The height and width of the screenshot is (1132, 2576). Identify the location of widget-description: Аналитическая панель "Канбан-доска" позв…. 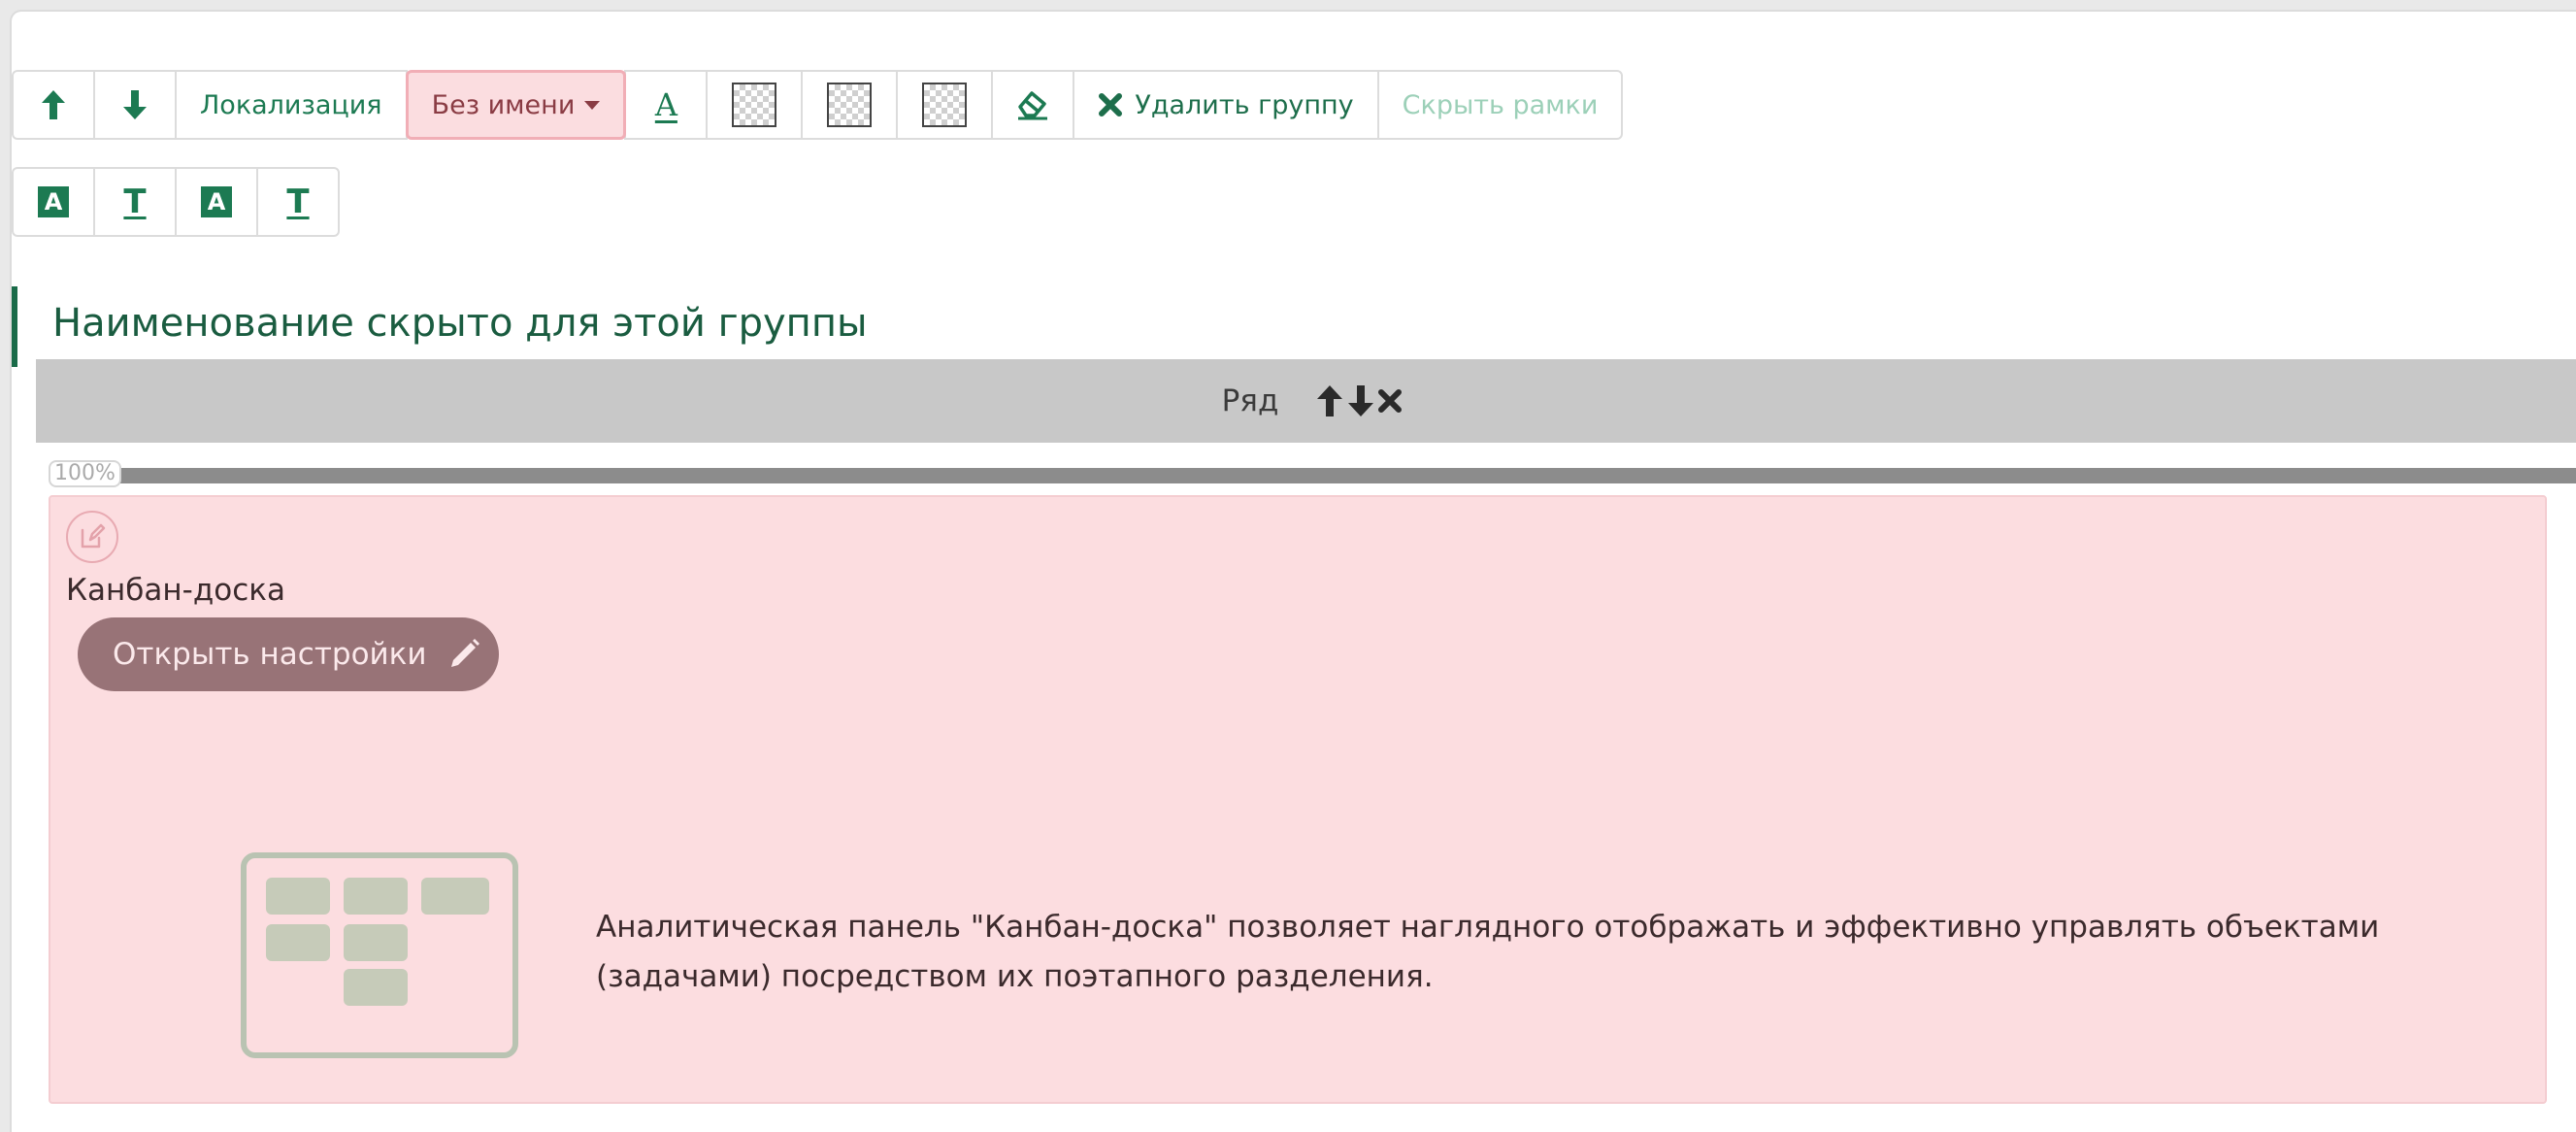
(1488, 952).